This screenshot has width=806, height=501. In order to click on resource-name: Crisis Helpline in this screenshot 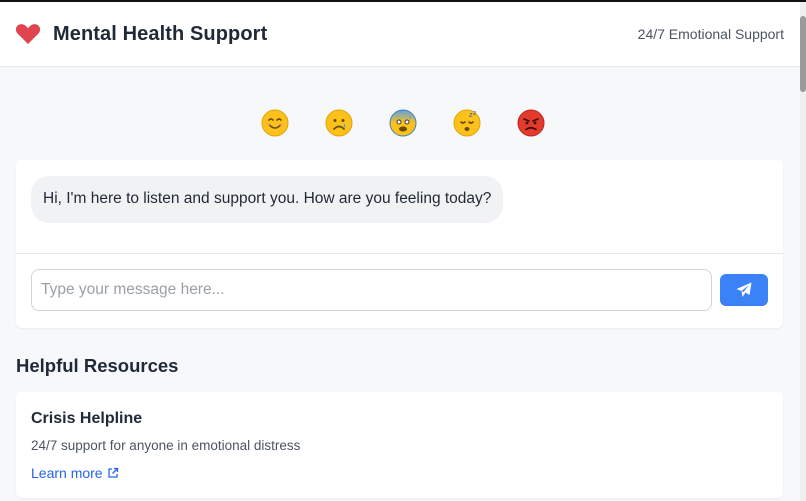, I will do `click(87, 418)`.